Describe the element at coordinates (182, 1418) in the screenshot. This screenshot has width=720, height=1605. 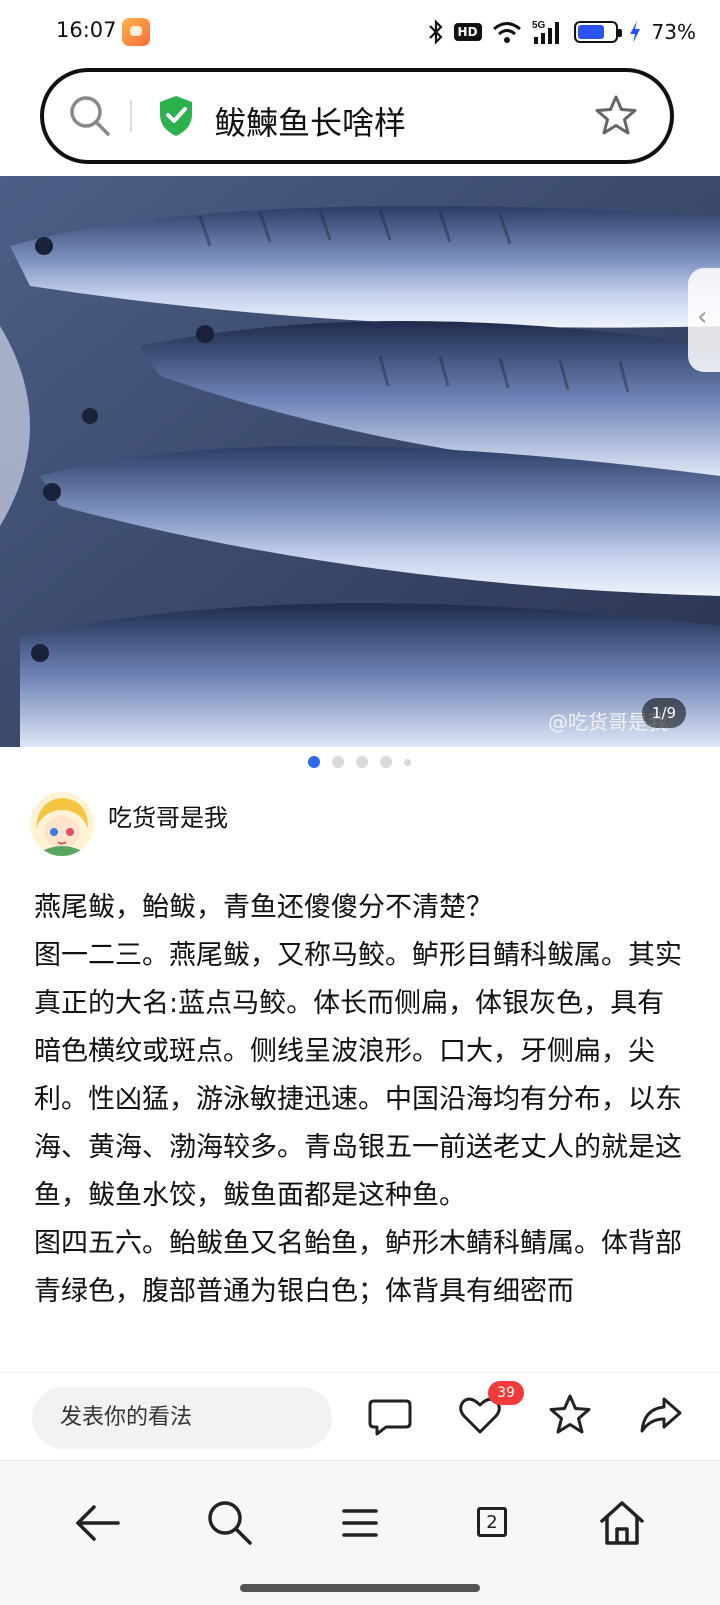
I see `comment-input: 发表你的看法` at that location.